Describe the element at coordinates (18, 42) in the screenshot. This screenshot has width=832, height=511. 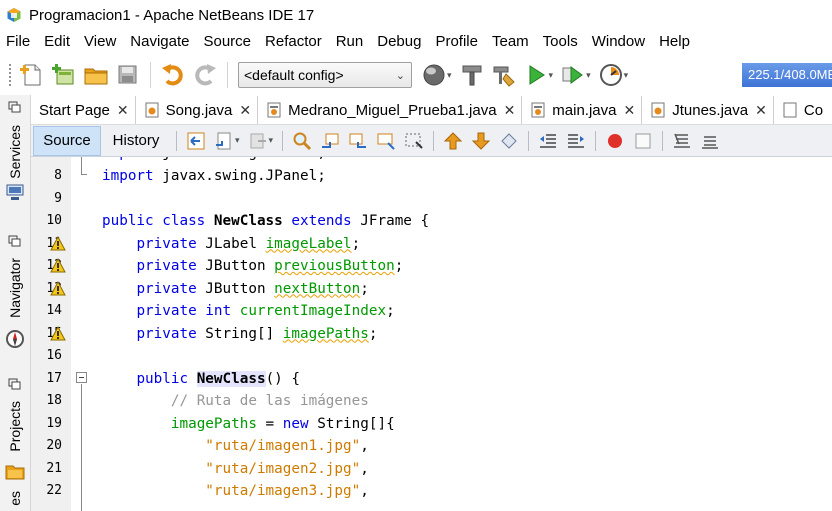
I see `menu-file: File` at that location.